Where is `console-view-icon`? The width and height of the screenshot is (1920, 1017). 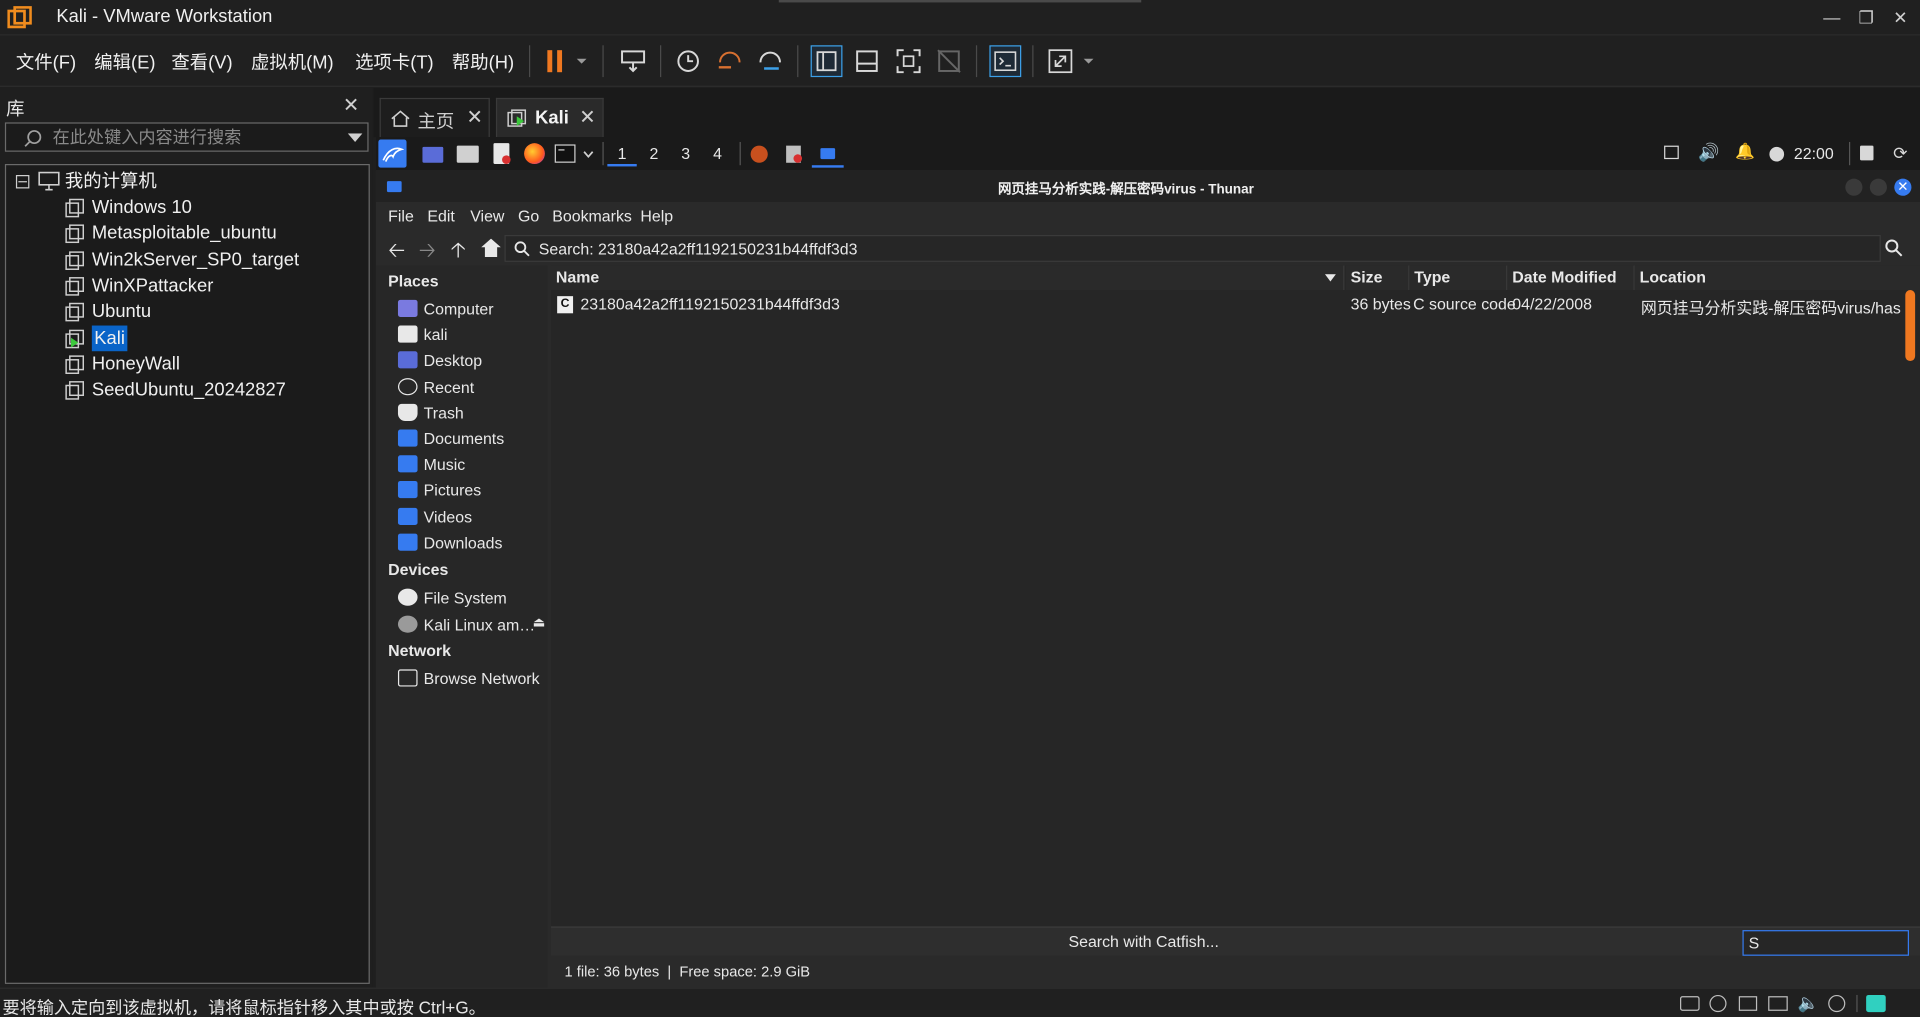 console-view-icon is located at coordinates (1005, 61).